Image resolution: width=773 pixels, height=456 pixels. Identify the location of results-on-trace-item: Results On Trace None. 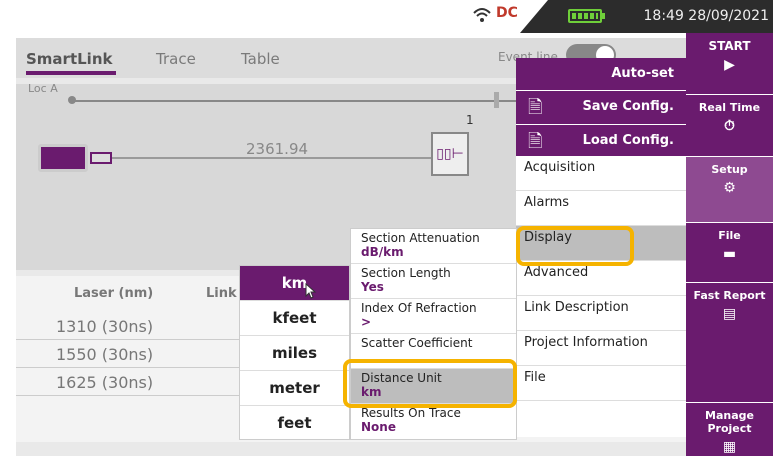
(433, 421).